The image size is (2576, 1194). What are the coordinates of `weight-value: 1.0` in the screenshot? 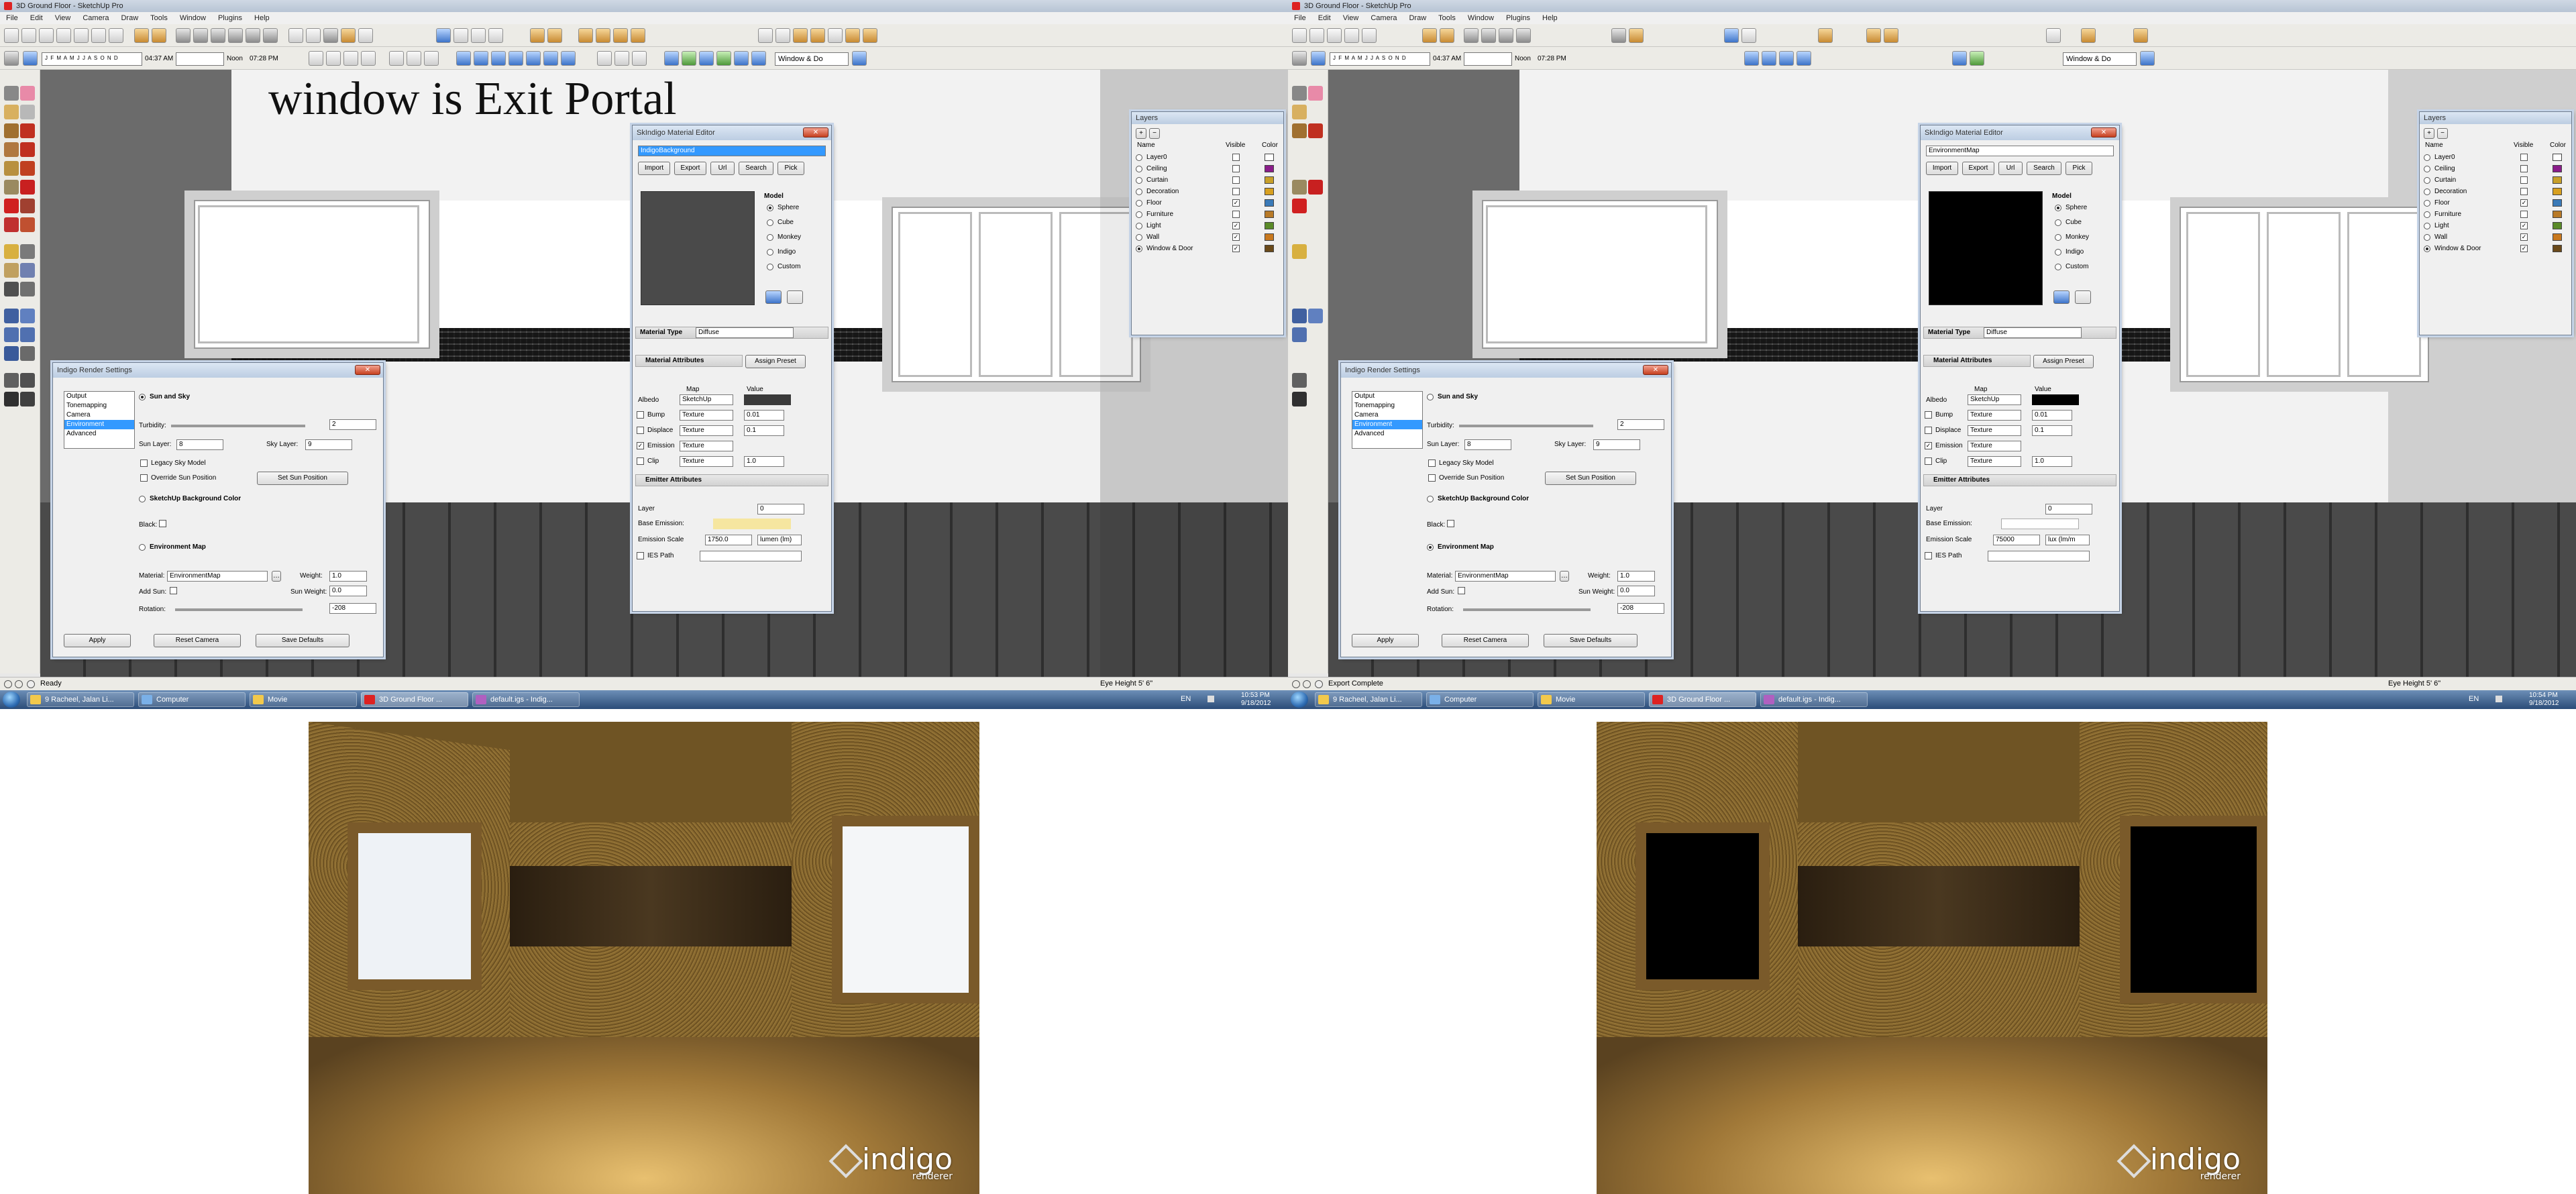 It's located at (348, 576).